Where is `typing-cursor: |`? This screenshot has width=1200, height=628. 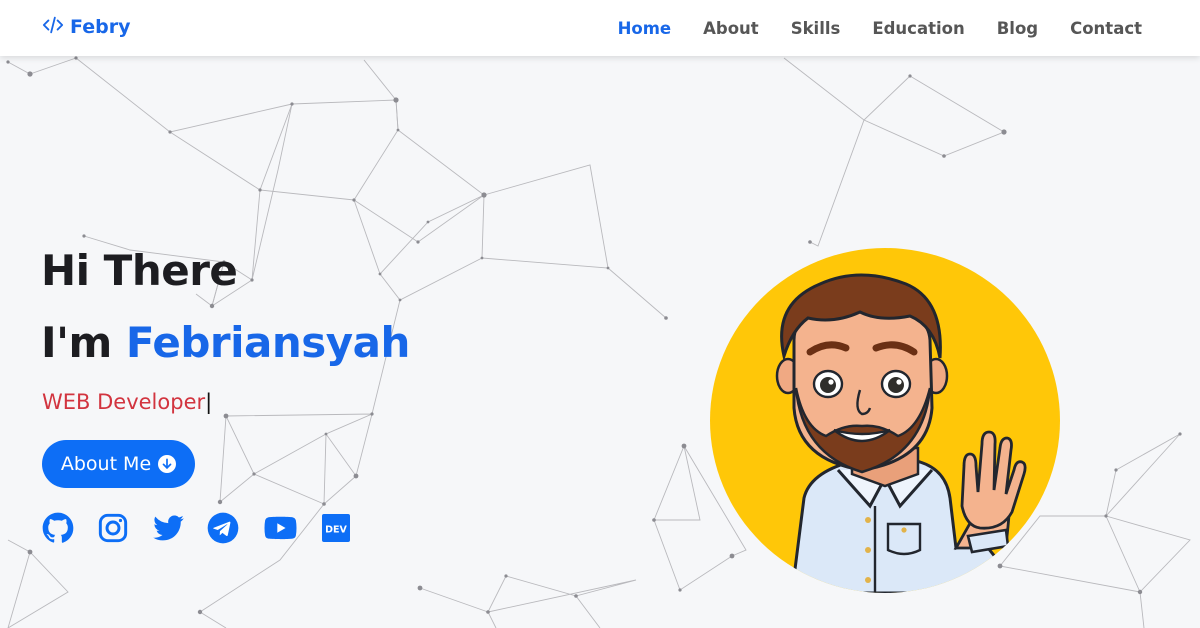 typing-cursor: | is located at coordinates (209, 402).